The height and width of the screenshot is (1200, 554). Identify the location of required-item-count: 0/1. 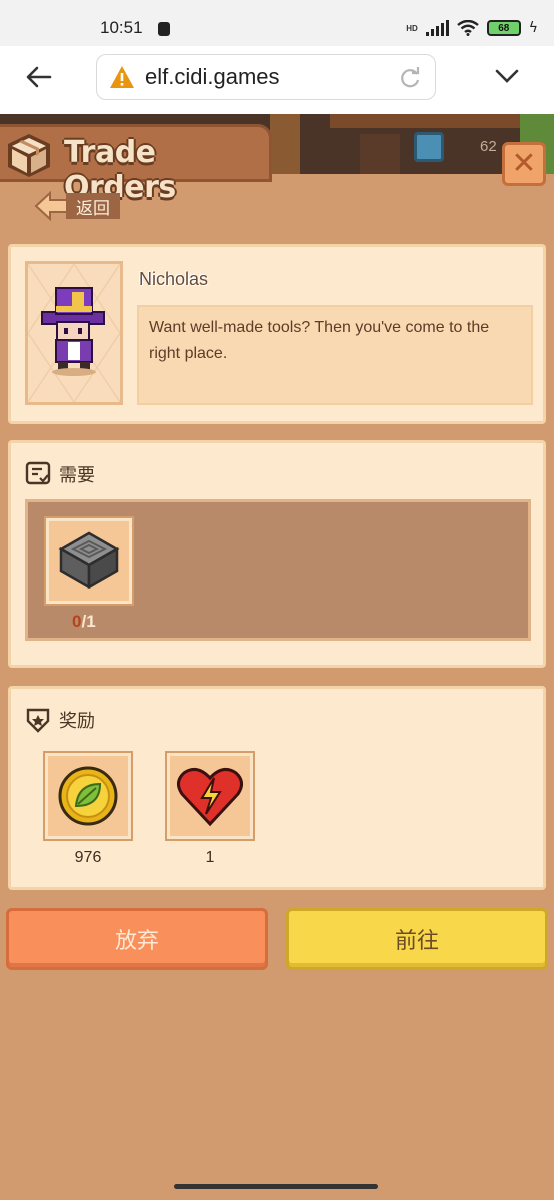
(84, 622).